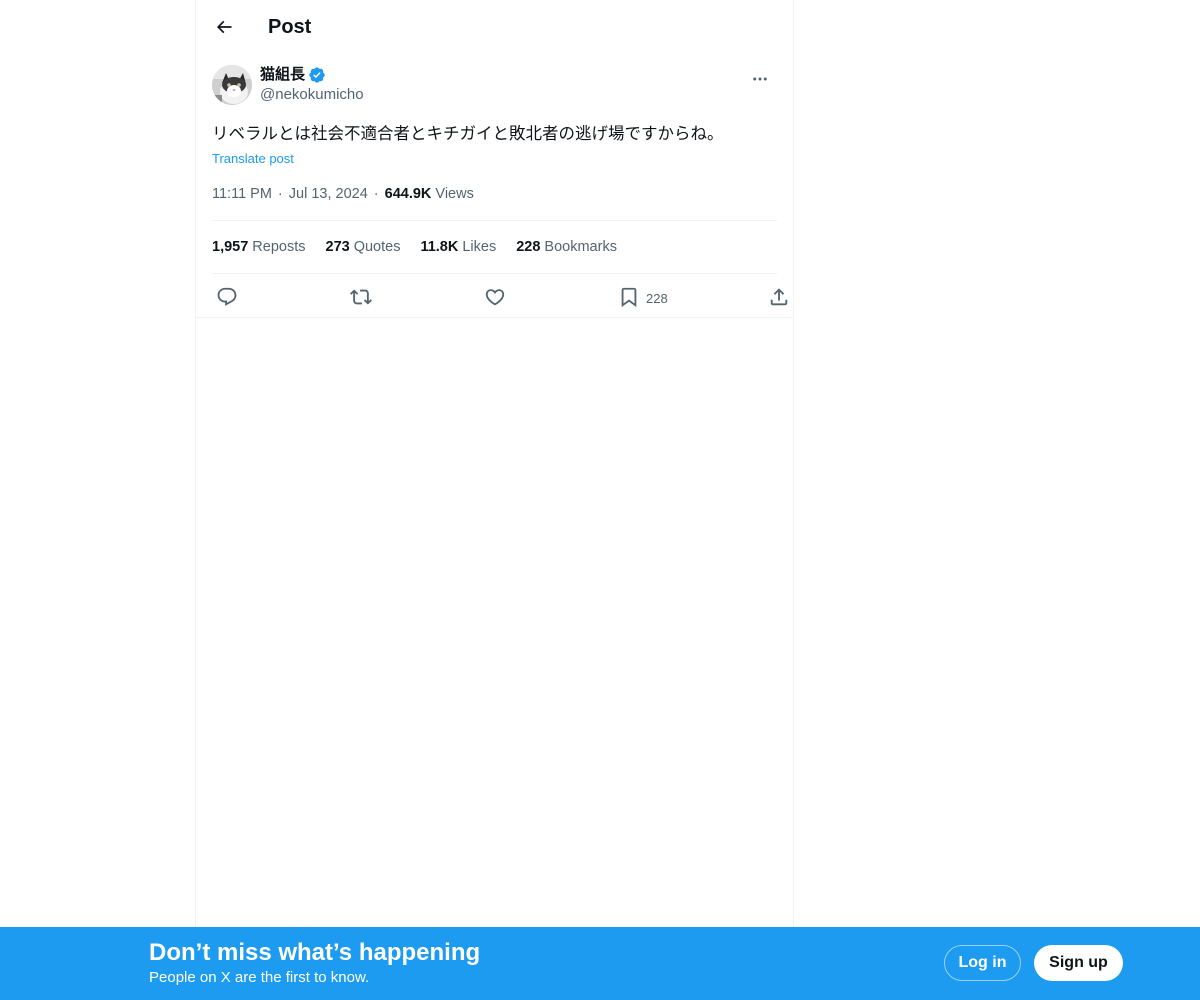 This screenshot has height=1000, width=1200. I want to click on heart-icon, so click(495, 297).